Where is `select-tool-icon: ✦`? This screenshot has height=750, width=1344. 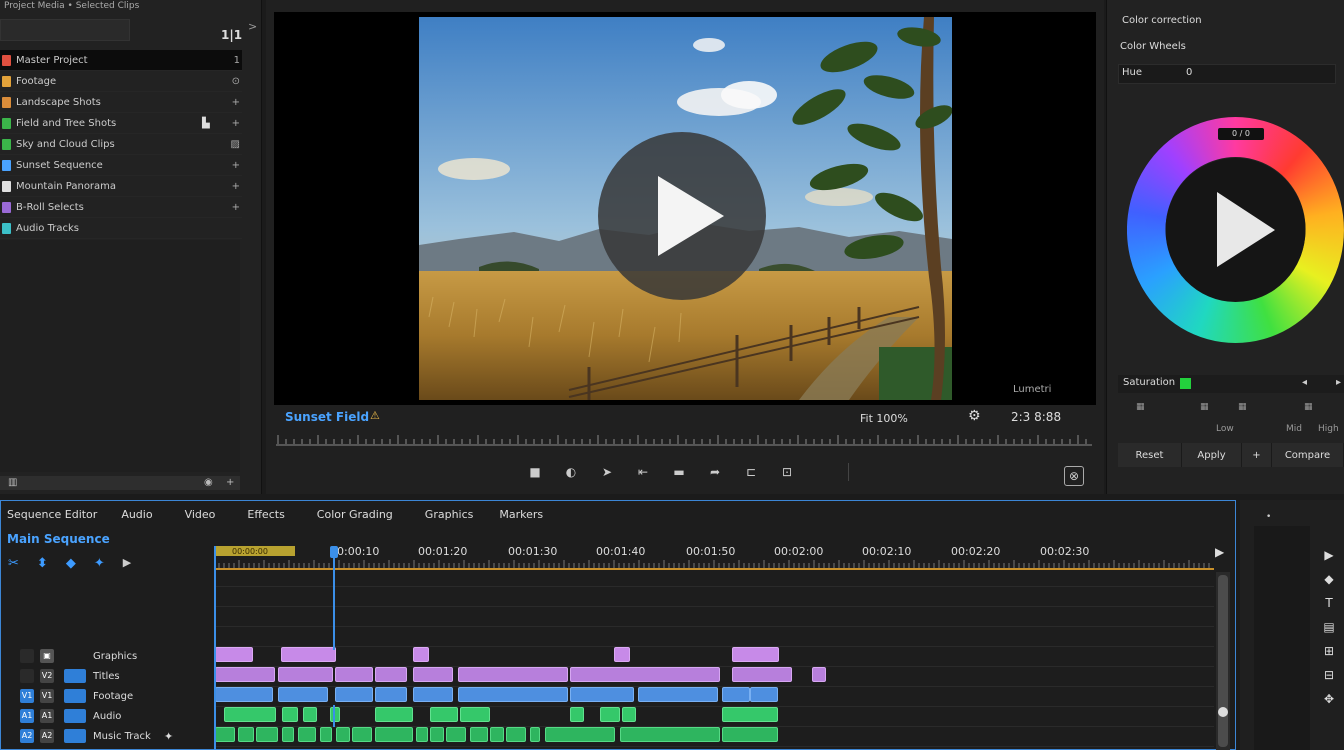
select-tool-icon: ✦ is located at coordinates (99, 563).